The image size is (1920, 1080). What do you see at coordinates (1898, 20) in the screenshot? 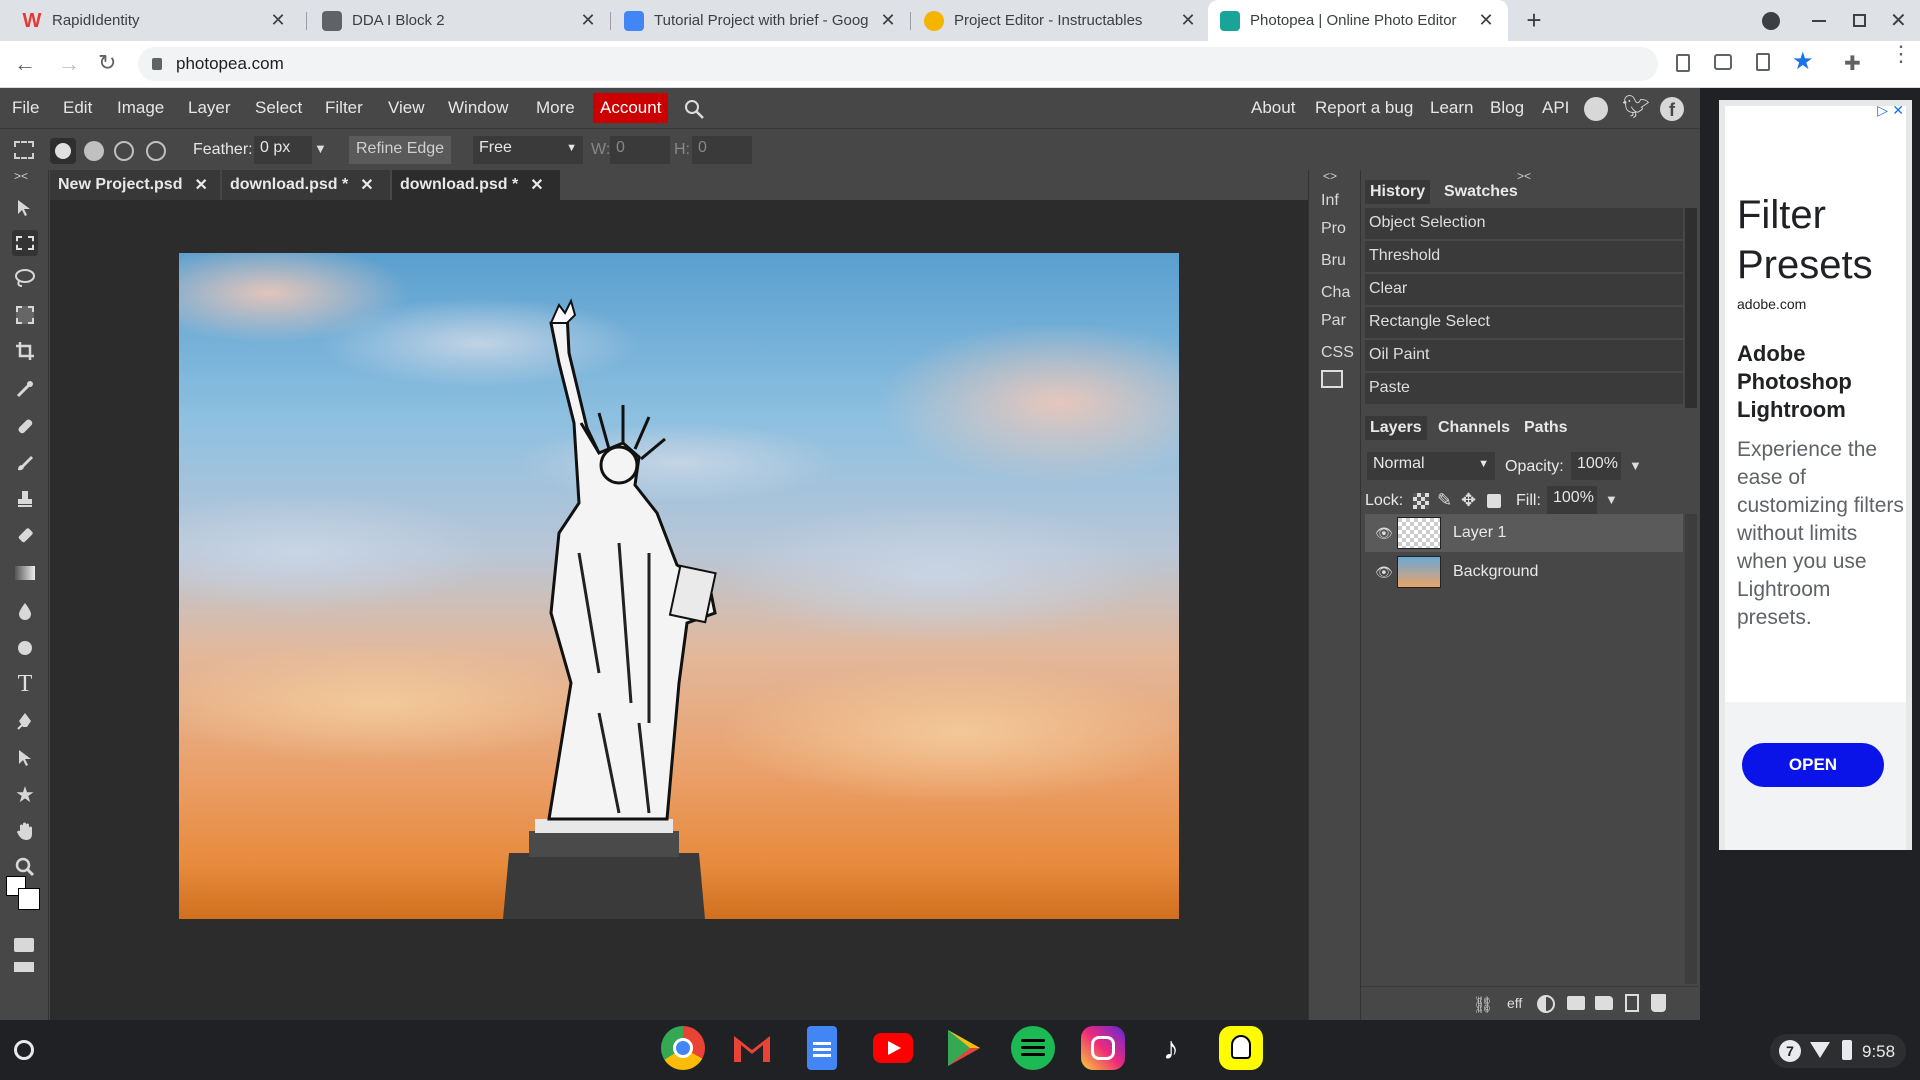
I see `close-window-icon: ✕` at bounding box center [1898, 20].